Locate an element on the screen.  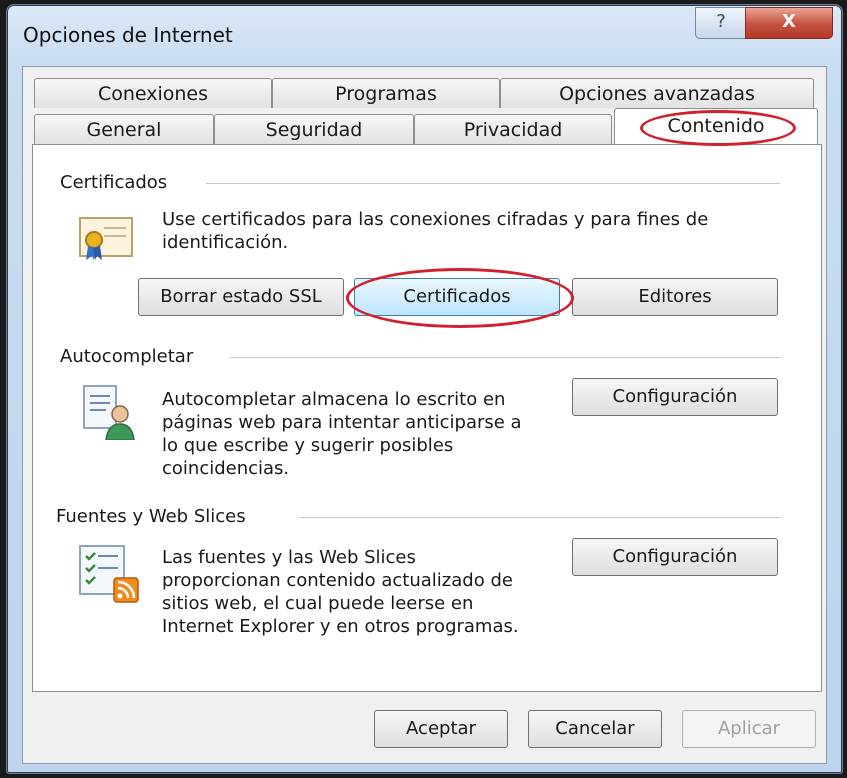
annotation-ring-tab is located at coordinates (718, 128).